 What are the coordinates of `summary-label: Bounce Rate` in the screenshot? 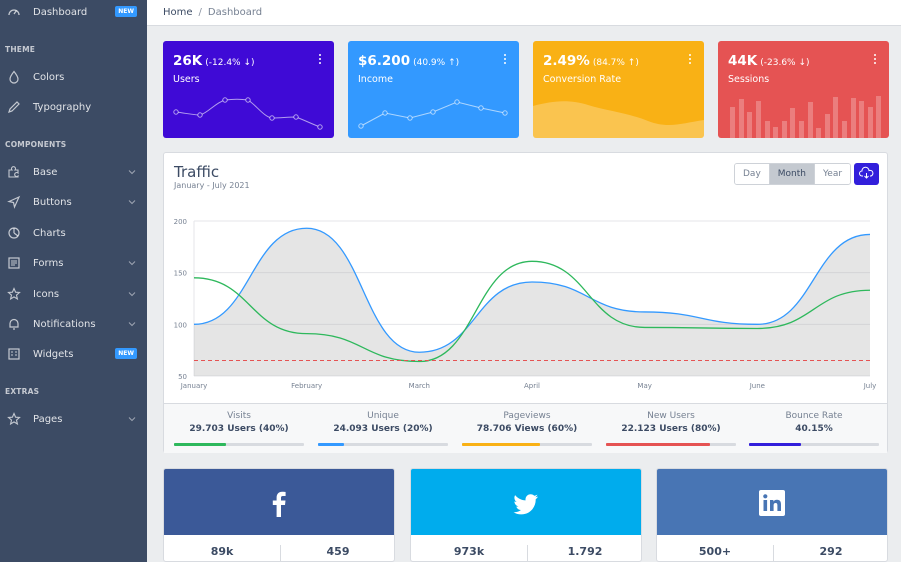 It's located at (814, 416).